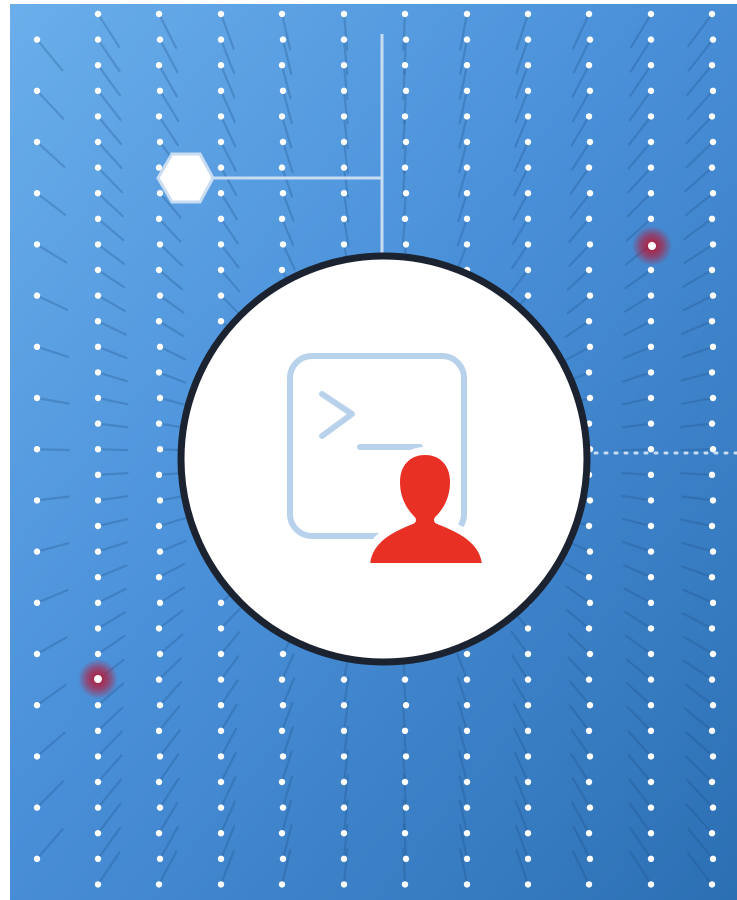 Image resolution: width=737 pixels, height=900 pixels. Describe the element at coordinates (696, 474) in the screenshot. I see `dot-streak` at that location.